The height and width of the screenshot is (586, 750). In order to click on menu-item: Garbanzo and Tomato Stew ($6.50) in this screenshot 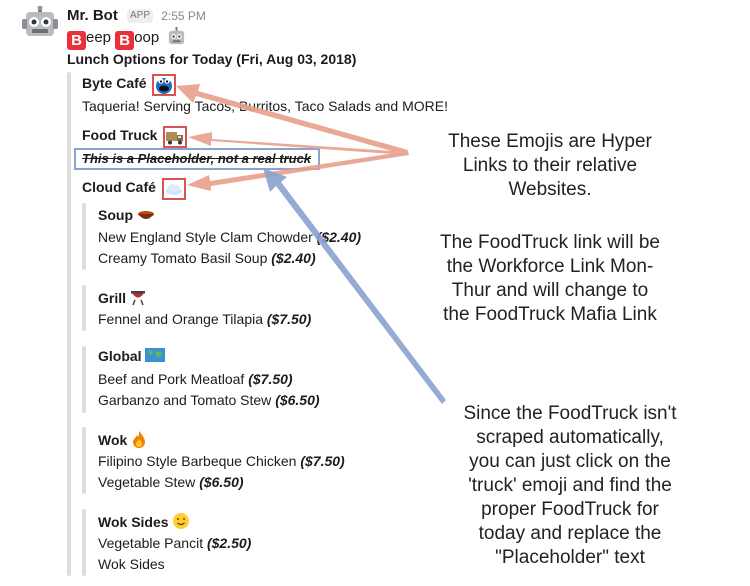, I will do `click(209, 400)`.